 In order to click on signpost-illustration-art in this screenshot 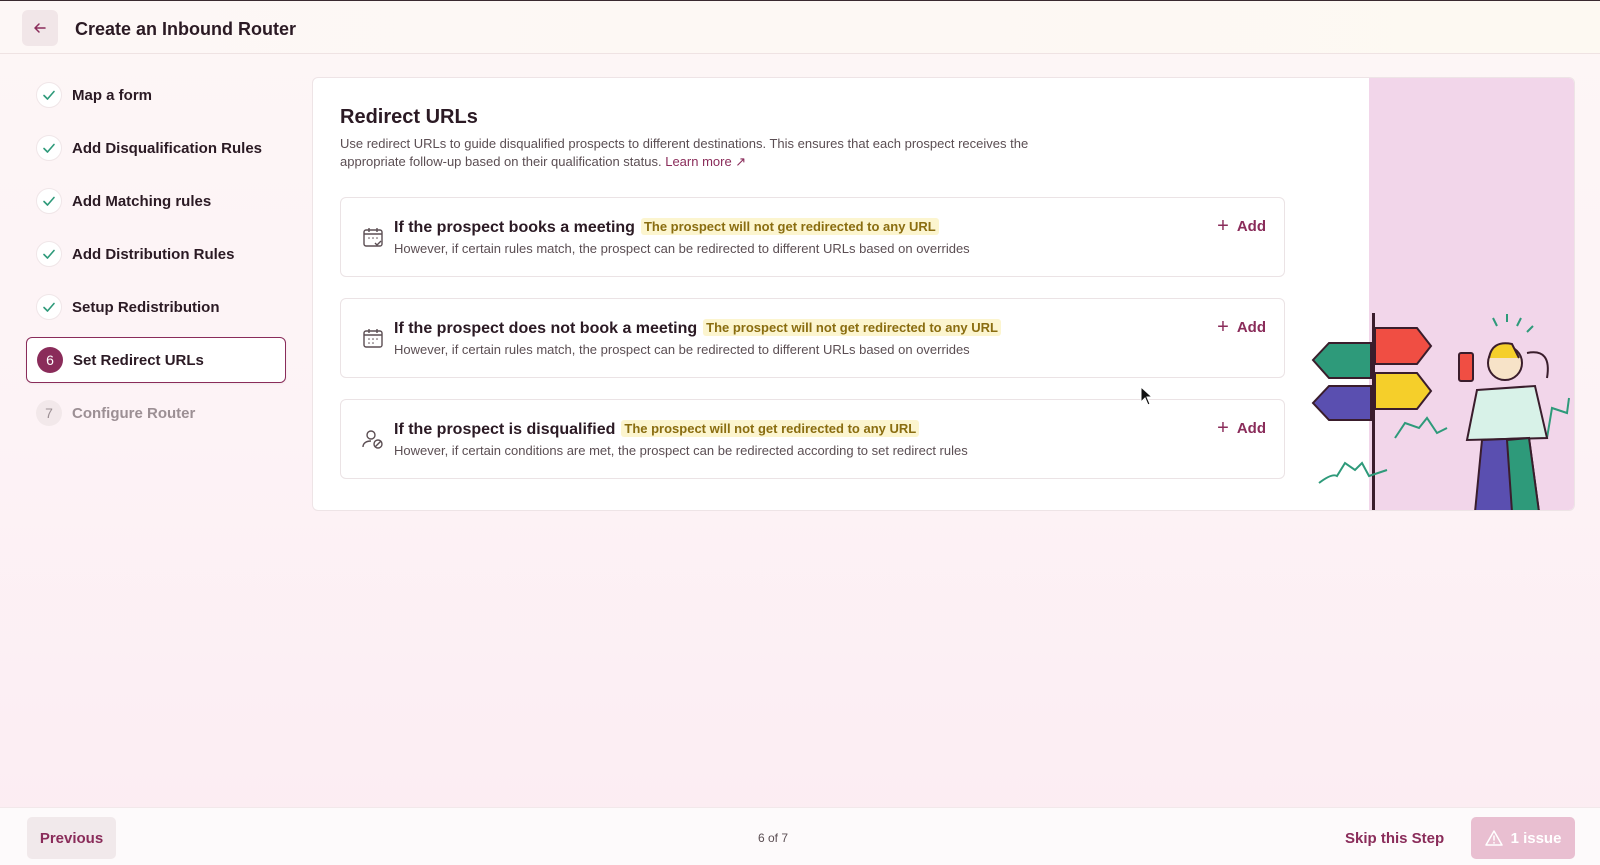, I will do `click(1440, 411)`.